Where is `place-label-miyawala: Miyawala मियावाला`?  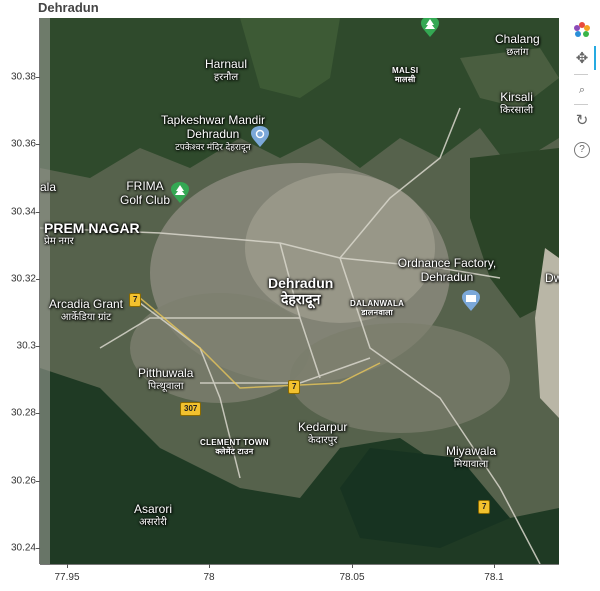 place-label-miyawala: Miyawala मियावाला is located at coordinates (471, 457).